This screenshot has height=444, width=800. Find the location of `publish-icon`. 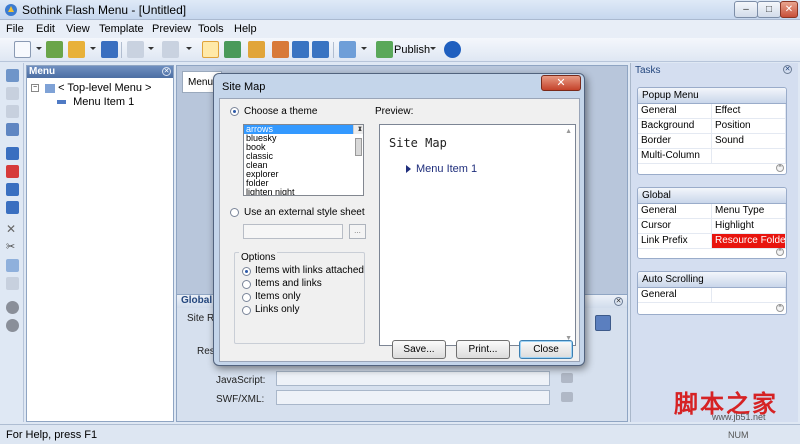

publish-icon is located at coordinates (384, 49).